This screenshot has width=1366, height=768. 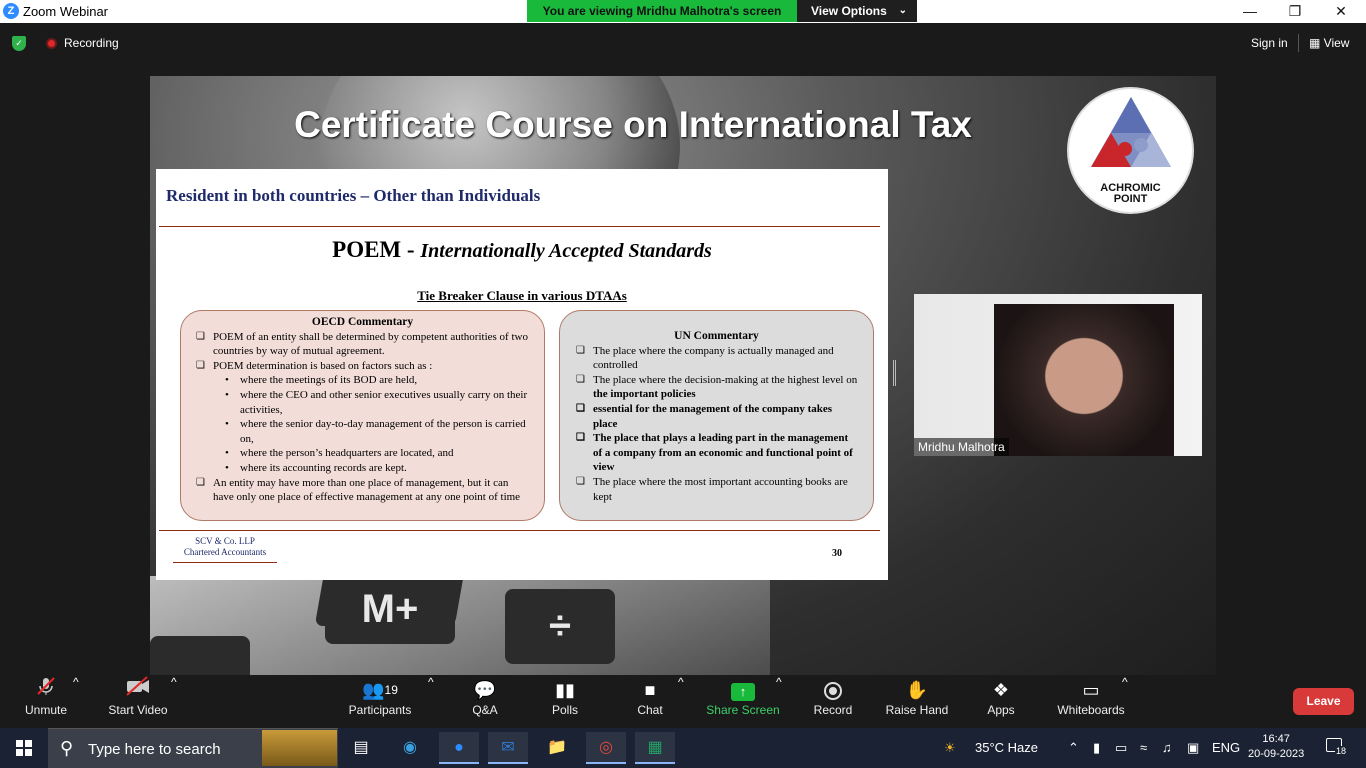 I want to click on whiteboards-label: Whiteboards, so click(x=1091, y=710).